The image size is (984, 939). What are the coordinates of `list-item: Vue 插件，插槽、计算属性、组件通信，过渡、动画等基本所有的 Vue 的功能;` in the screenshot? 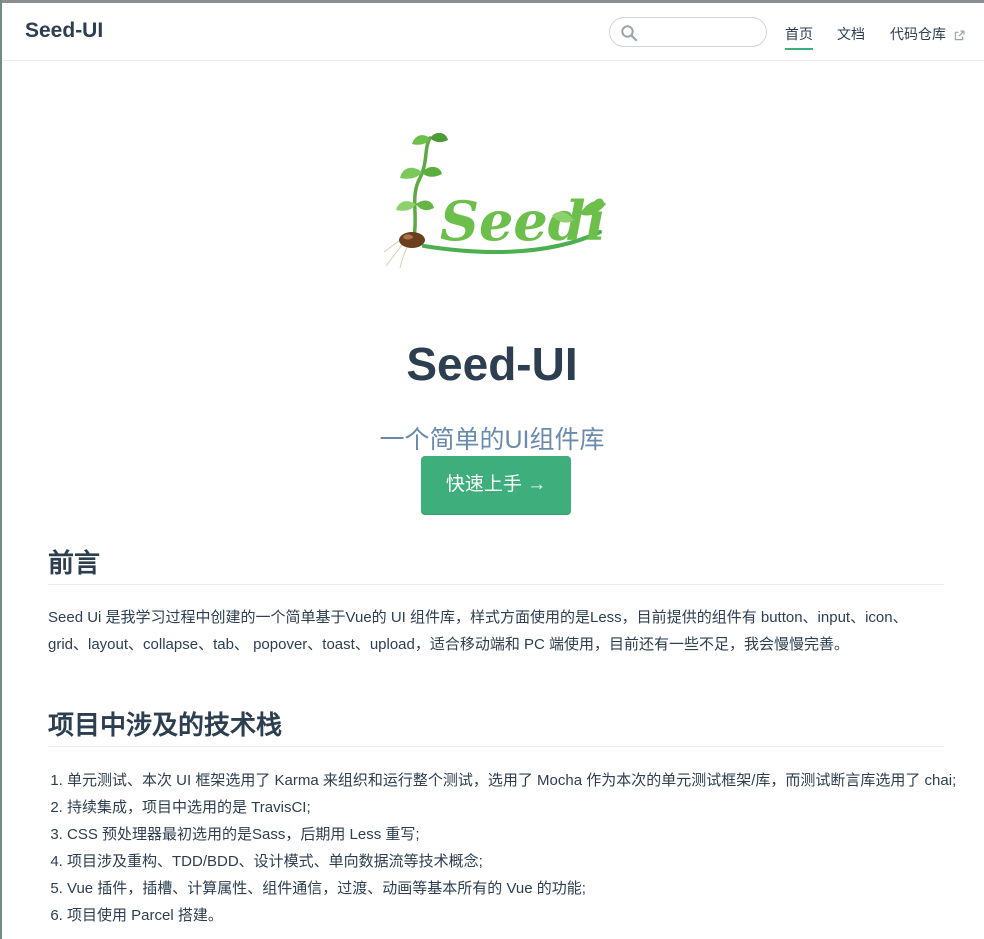 It's located at (512, 888).